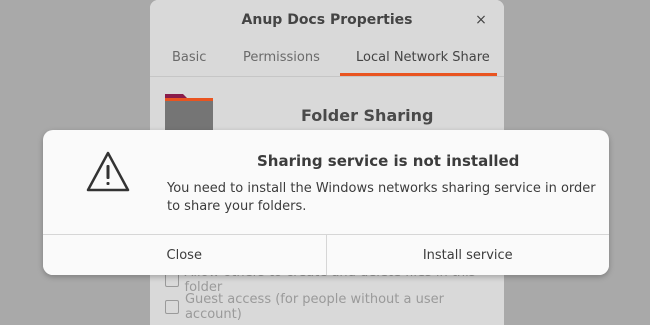 The image size is (650, 325). Describe the element at coordinates (367, 115) in the screenshot. I see `folder-sharing-heading: Folder Sharing` at that location.